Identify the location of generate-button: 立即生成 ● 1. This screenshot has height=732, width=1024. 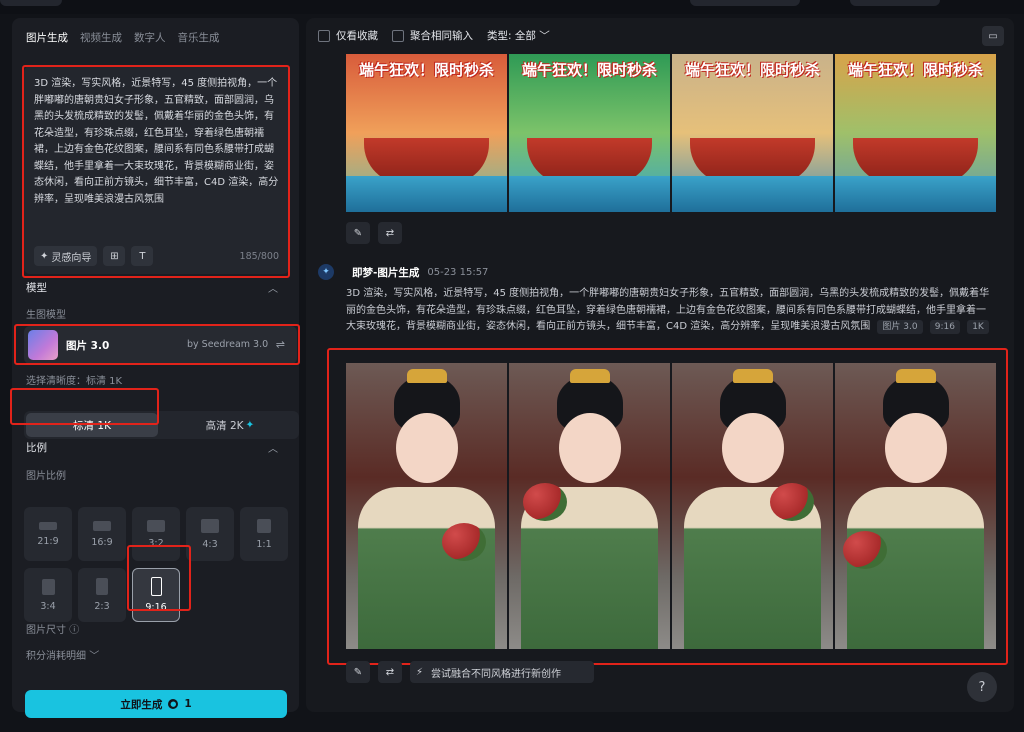
(156, 704).